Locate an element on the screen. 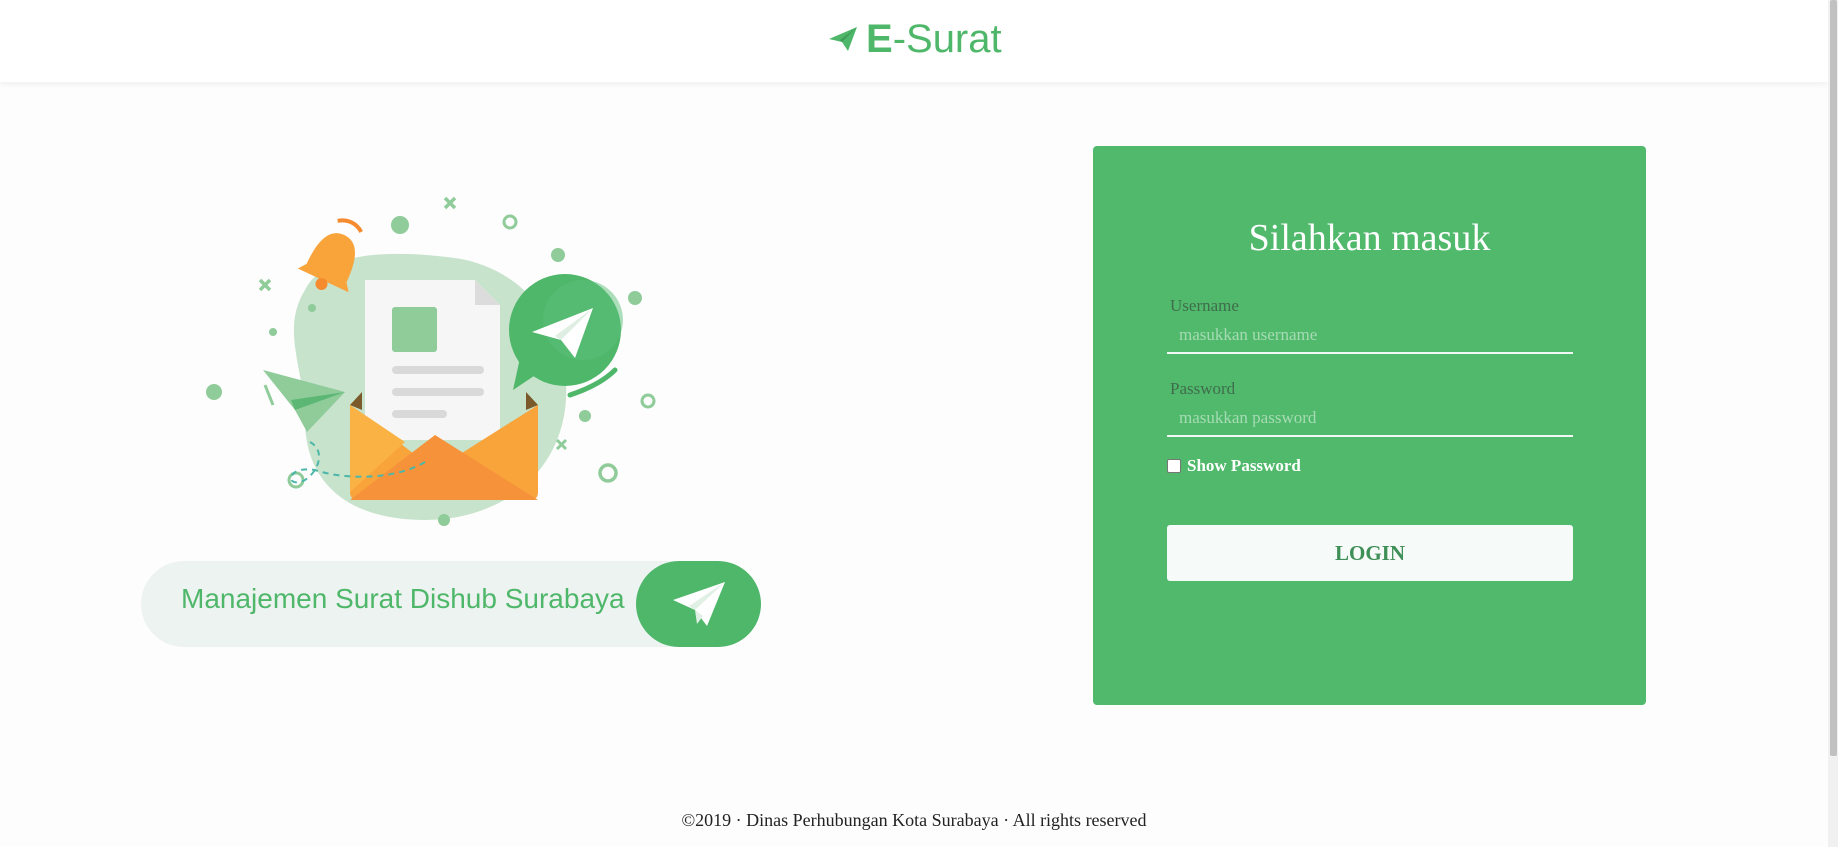 Image resolution: width=1838 pixels, height=847 pixels. mail-illustration is located at coordinates (431, 361).